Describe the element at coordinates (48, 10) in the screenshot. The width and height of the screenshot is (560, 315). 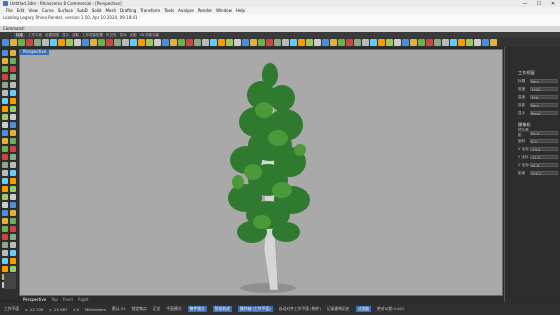
I see `menu-curve: Curve` at that location.